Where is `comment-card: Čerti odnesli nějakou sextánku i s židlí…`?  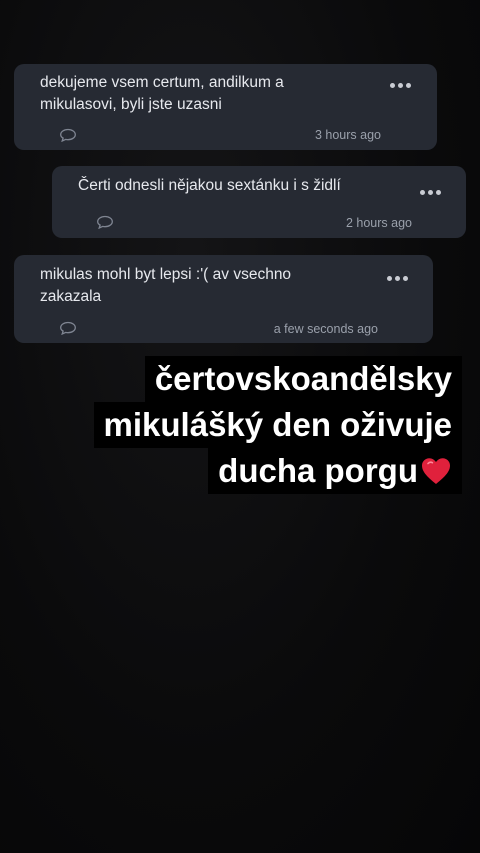 comment-card: Čerti odnesli nějakou sextánku i s židlí… is located at coordinates (259, 202).